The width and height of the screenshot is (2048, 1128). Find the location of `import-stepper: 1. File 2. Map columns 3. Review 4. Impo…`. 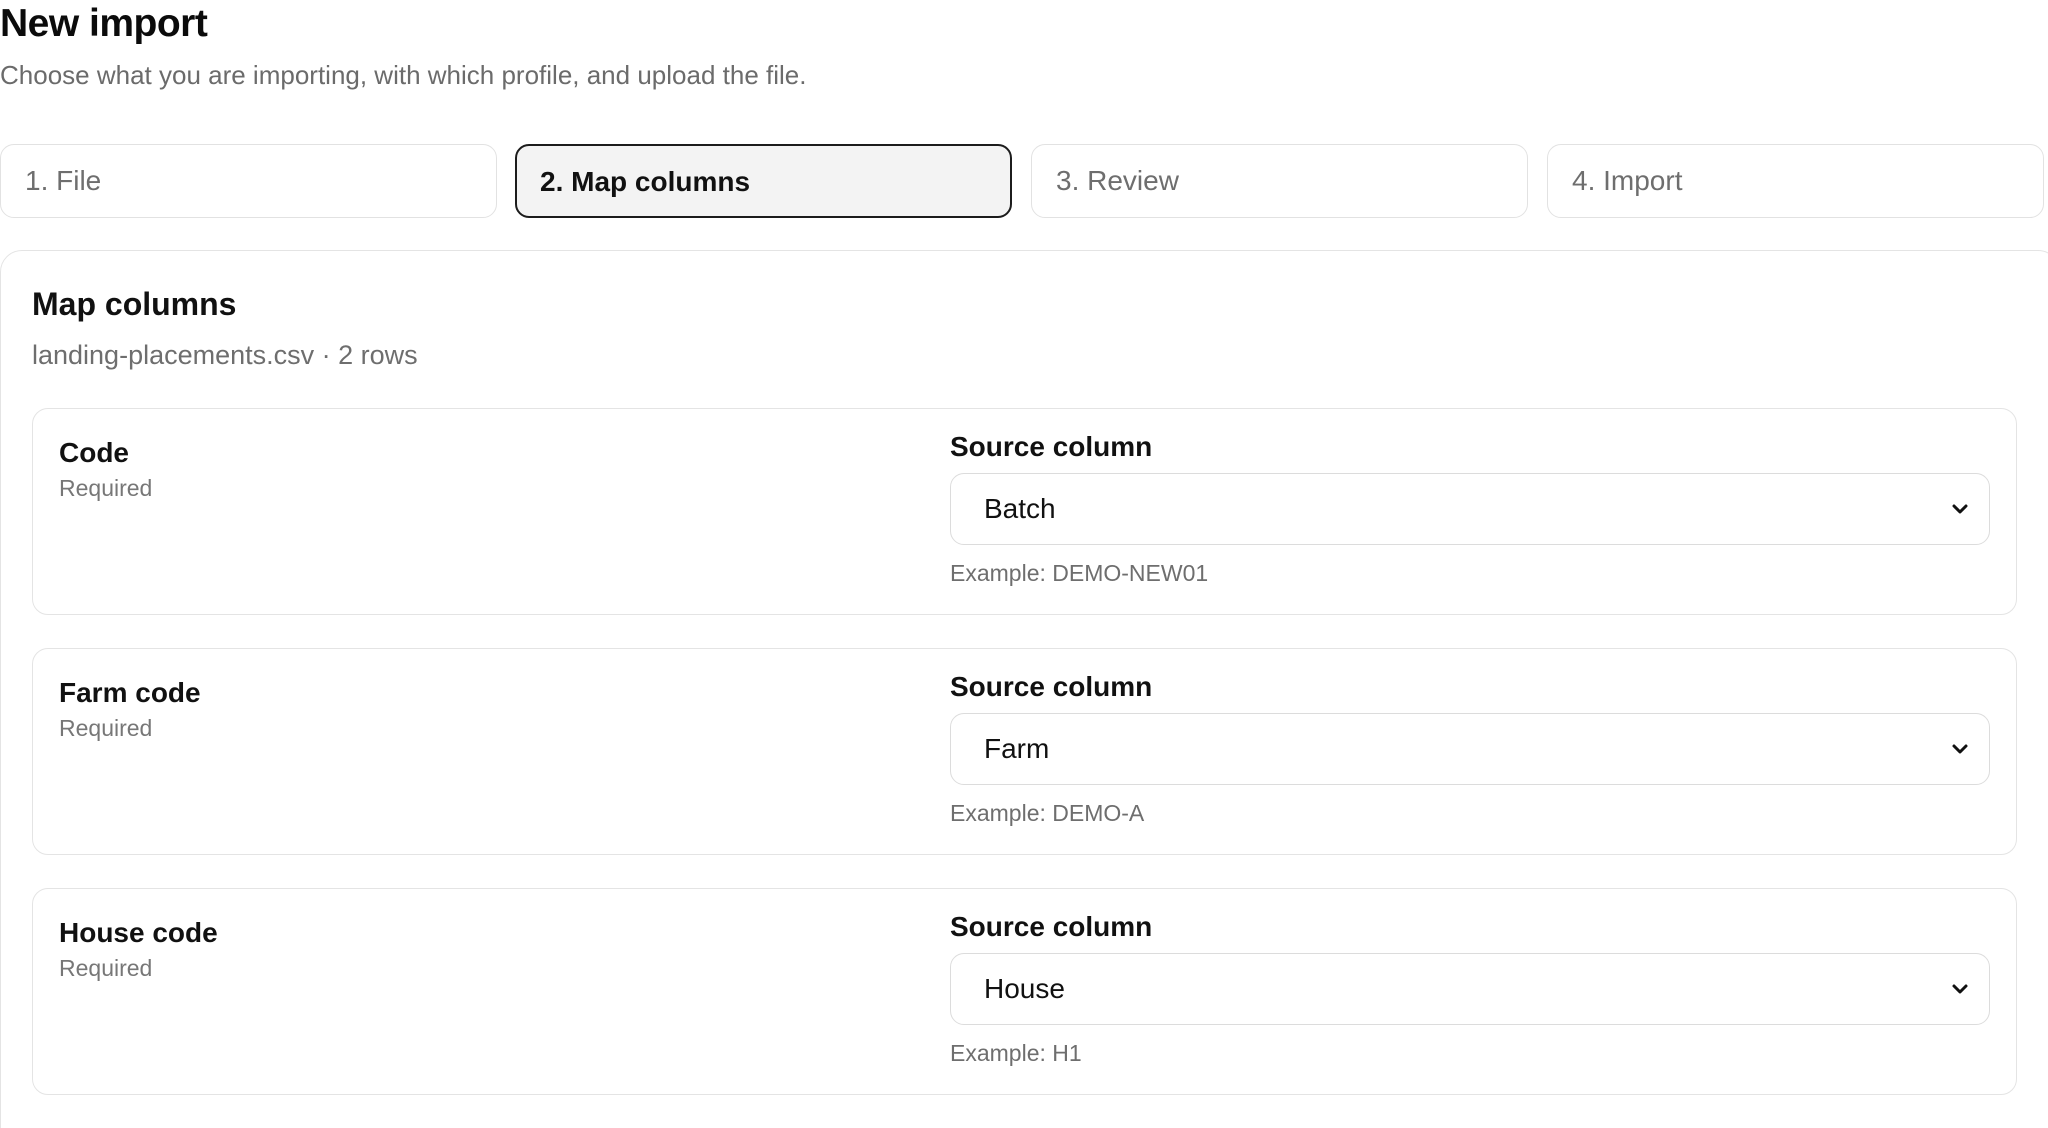

import-stepper: 1. File 2. Map columns 3. Review 4. Impo… is located at coordinates (1024, 182).